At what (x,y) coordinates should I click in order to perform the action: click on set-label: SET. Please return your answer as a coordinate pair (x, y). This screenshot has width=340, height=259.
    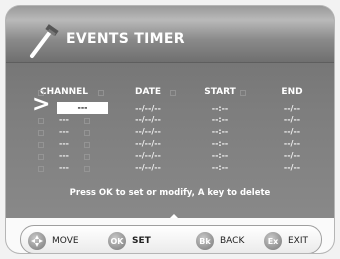
    Looking at the image, I should click on (141, 241).